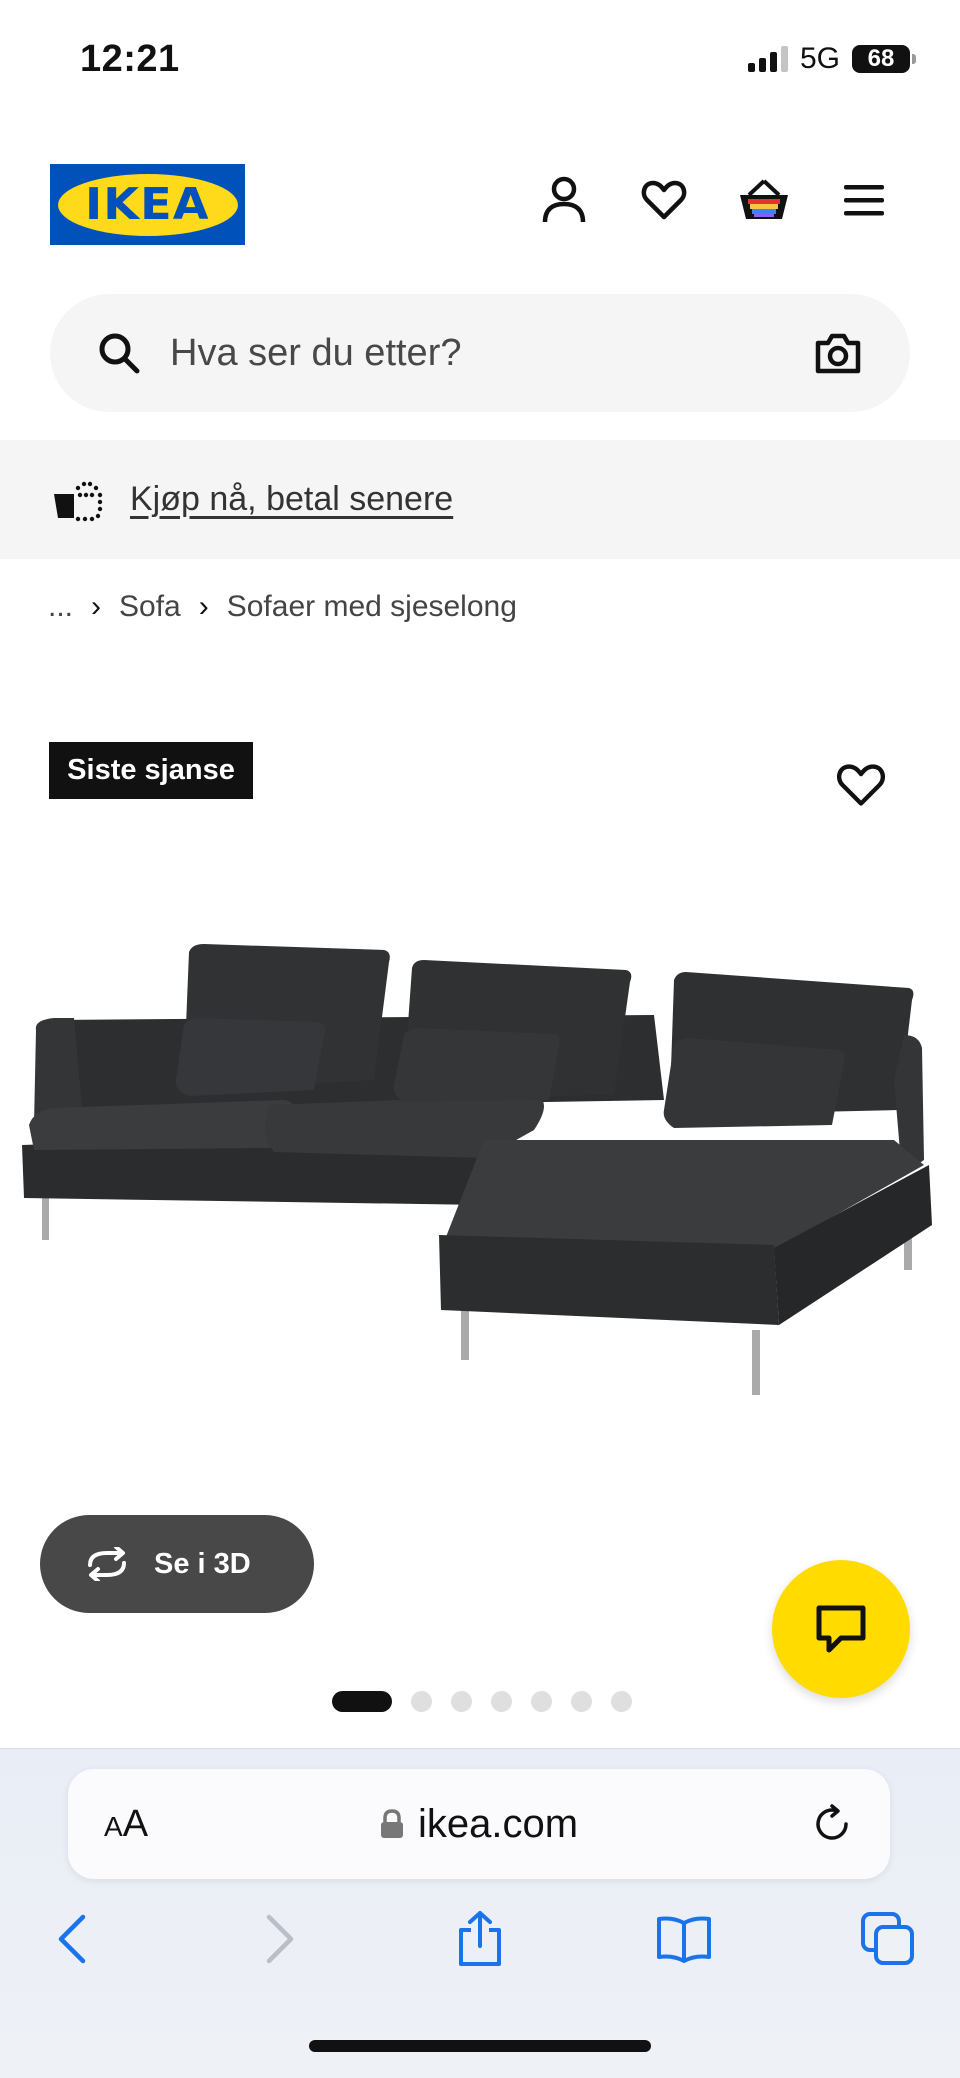  I want to click on hamburger-menu-icon, so click(864, 200).